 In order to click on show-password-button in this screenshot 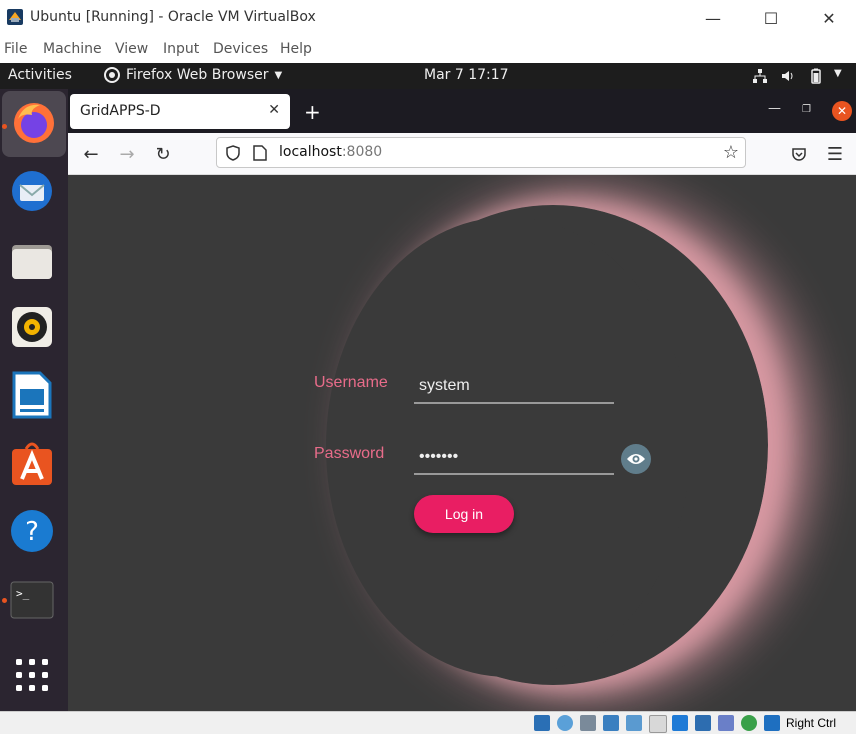, I will do `click(636, 459)`.